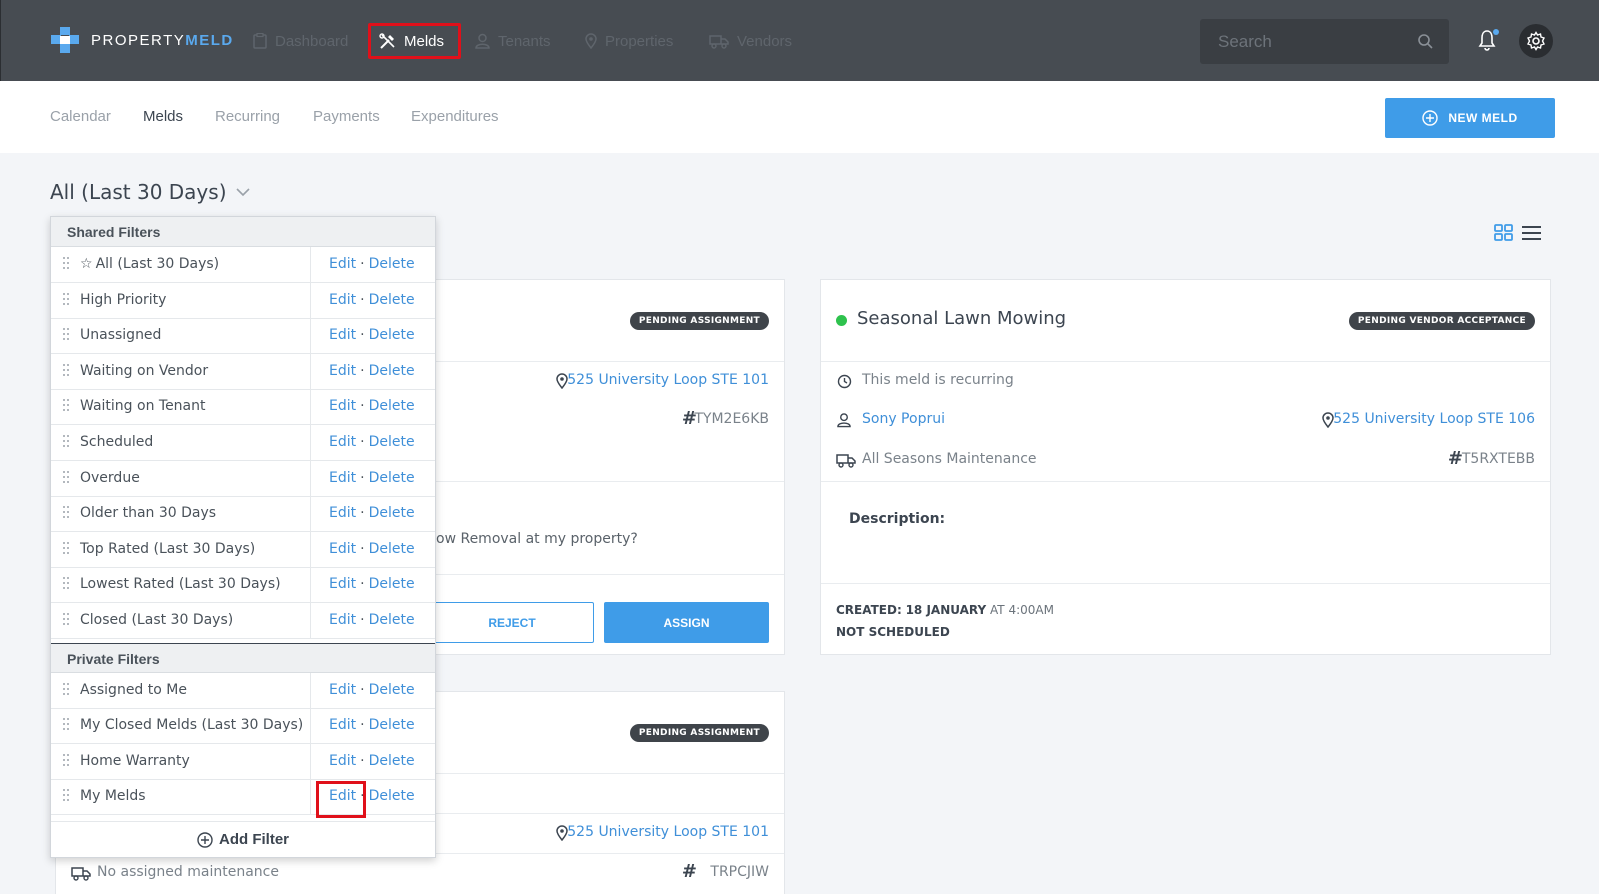  What do you see at coordinates (133, 690) in the screenshot?
I see `filter-label: Assigned to Me` at bounding box center [133, 690].